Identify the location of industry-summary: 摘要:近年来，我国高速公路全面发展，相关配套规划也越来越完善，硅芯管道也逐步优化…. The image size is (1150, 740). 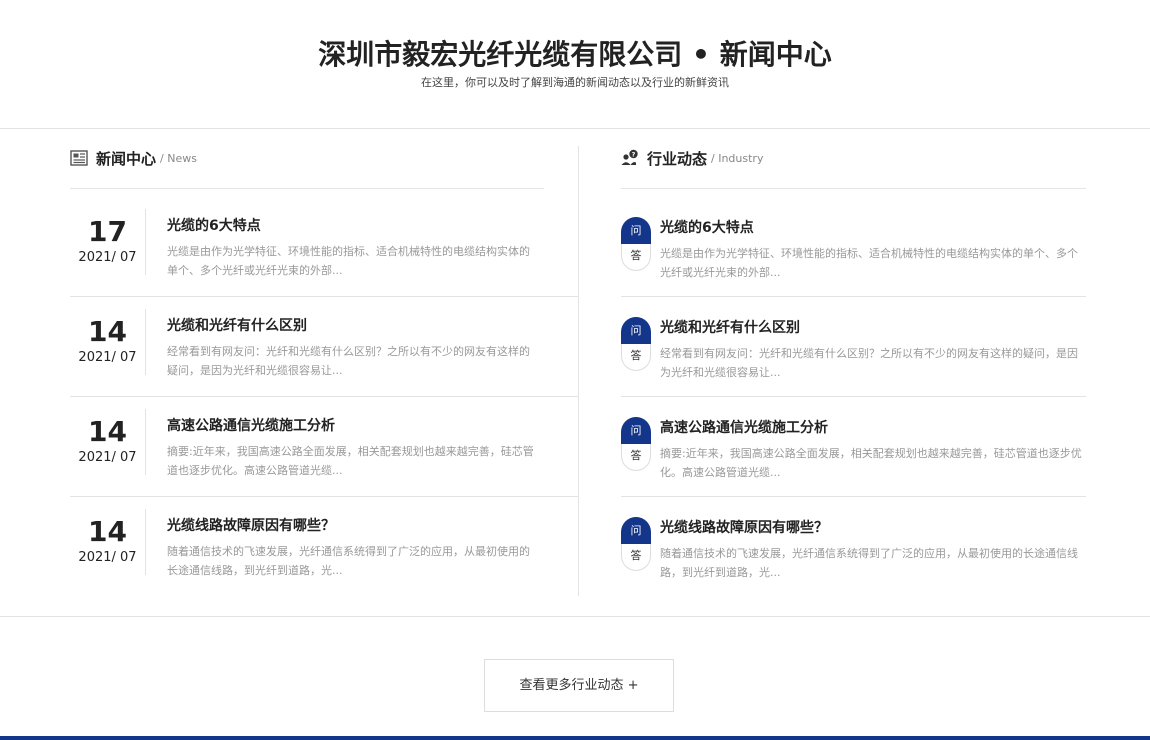
(871, 463).